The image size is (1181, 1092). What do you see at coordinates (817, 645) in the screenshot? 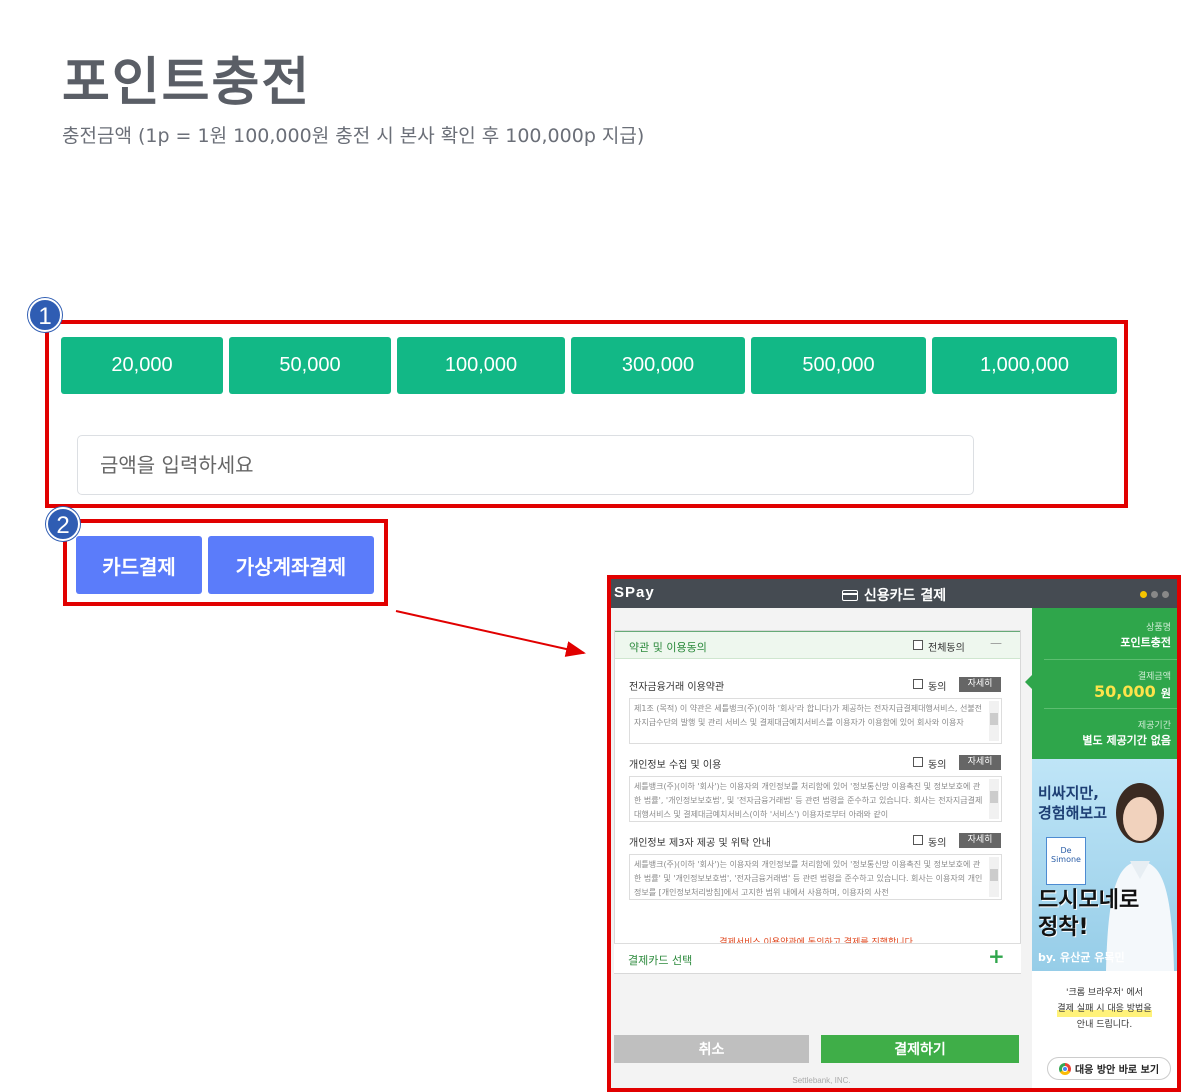
I see `terms-header: 약관 및 이용동의 전체동의 —` at bounding box center [817, 645].